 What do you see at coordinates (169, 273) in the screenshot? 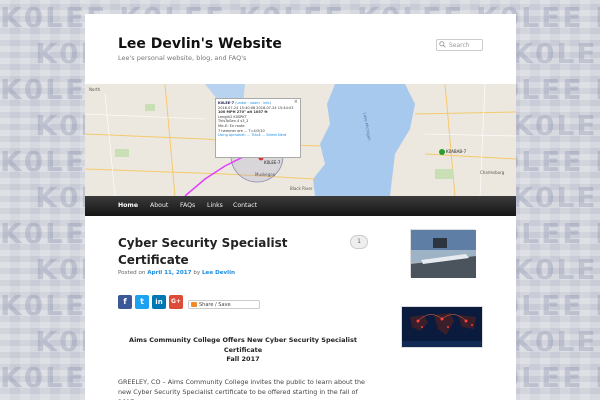
I see `post-date-link: April 11, 2017` at bounding box center [169, 273].